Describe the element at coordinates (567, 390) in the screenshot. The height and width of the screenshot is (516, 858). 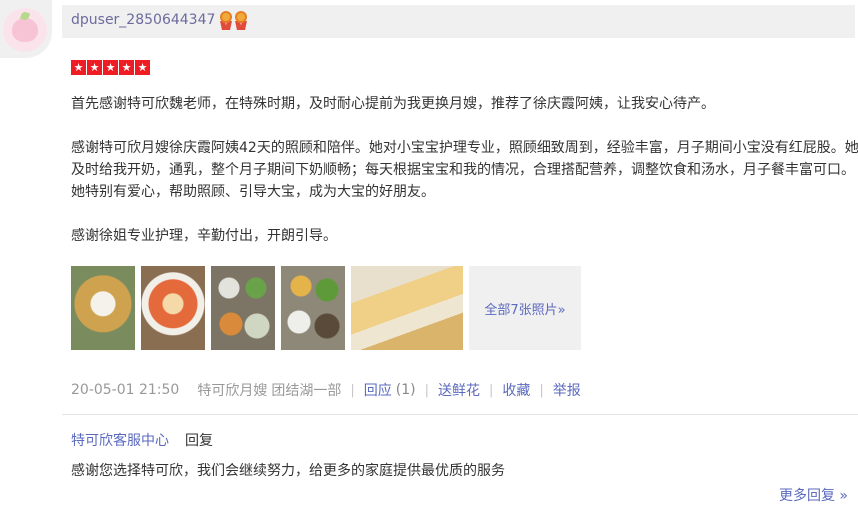
I see `report-link: 举报` at that location.